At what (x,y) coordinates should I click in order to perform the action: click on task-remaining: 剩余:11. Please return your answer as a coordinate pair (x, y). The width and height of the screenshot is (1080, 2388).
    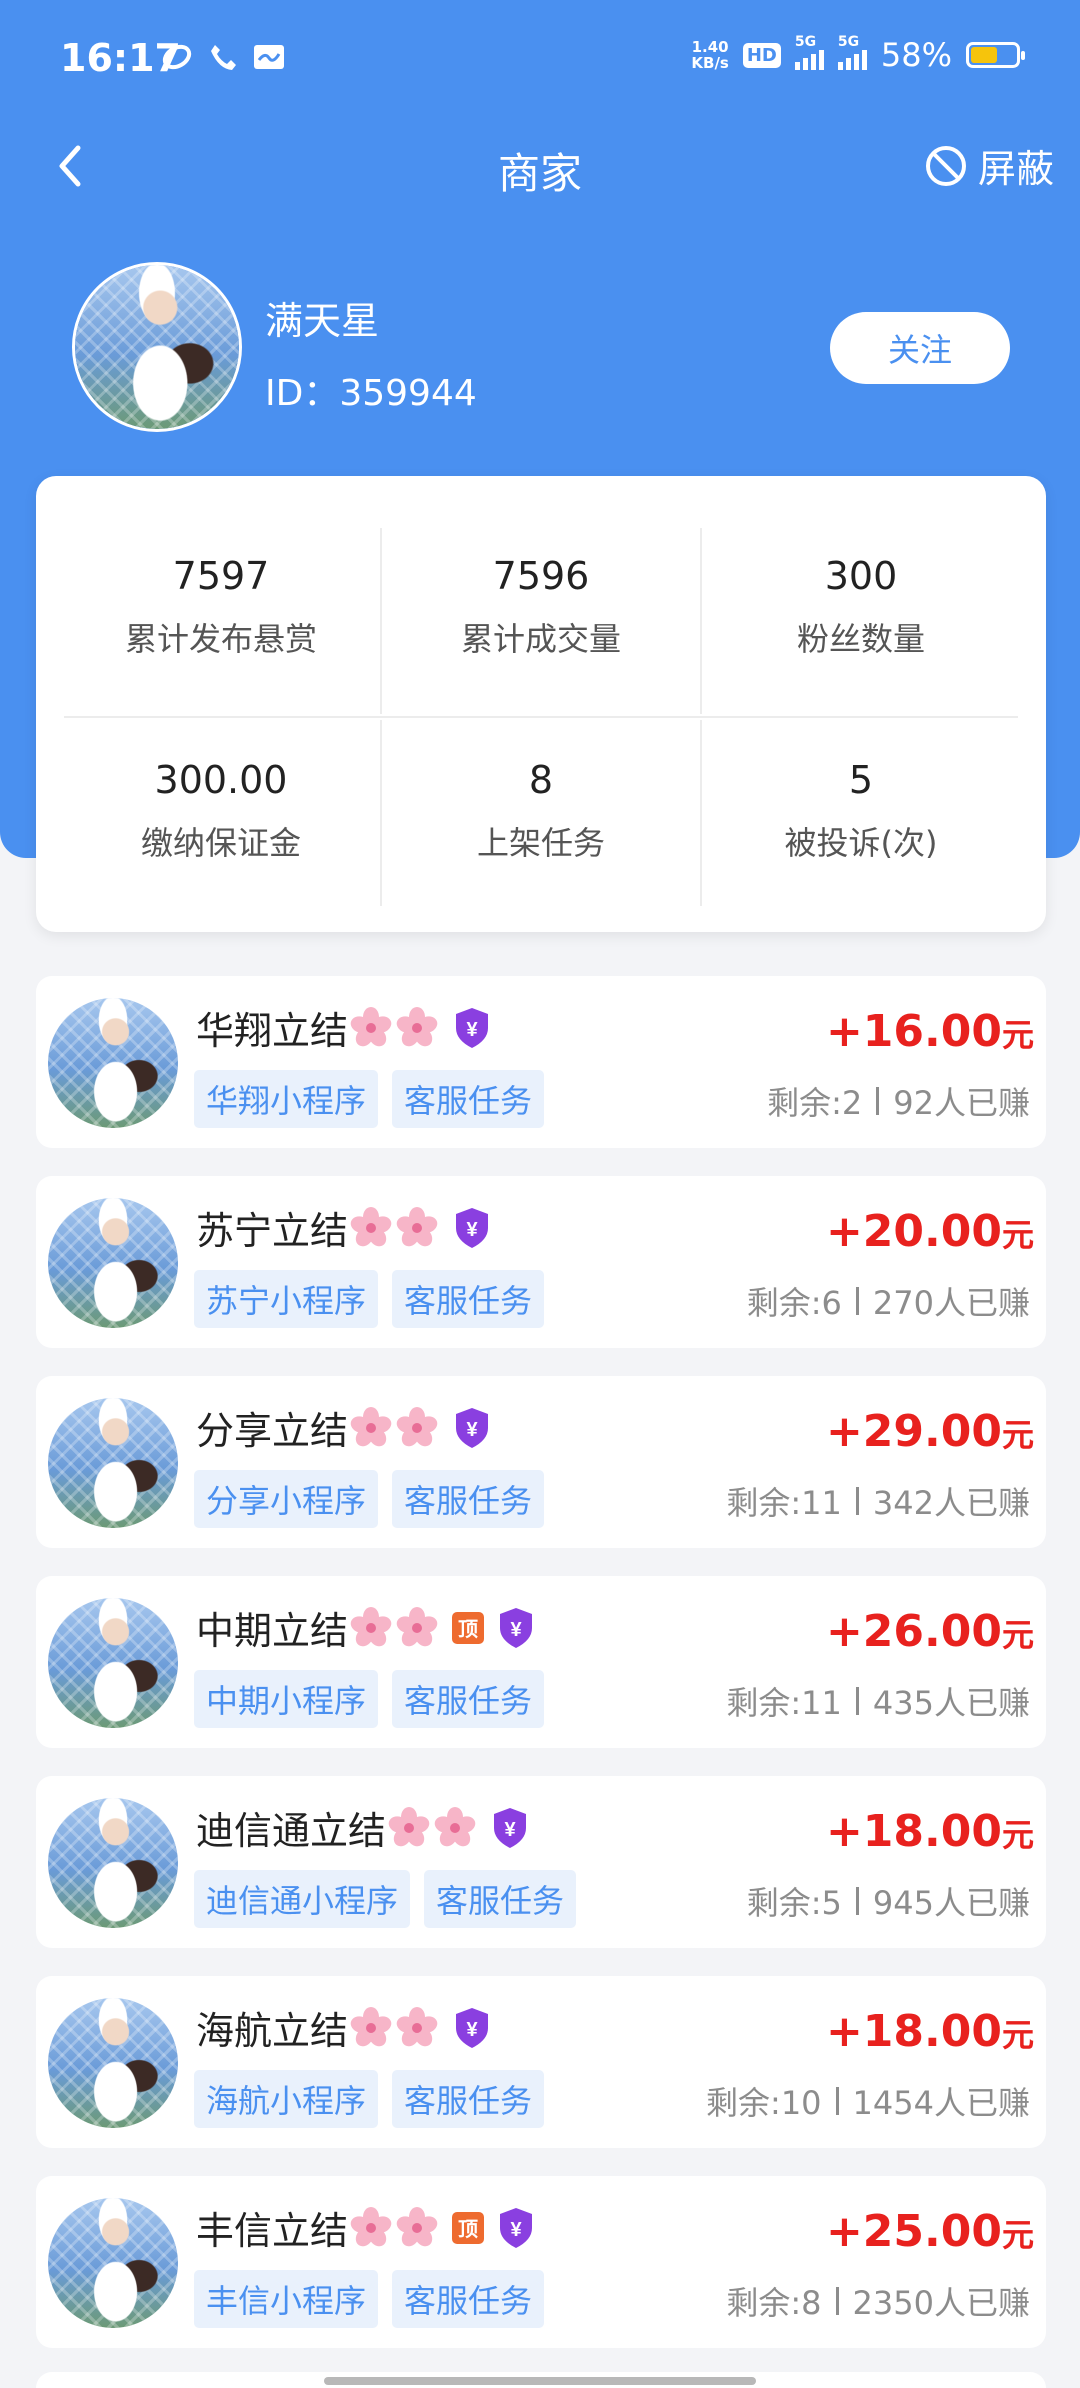
    Looking at the image, I should click on (784, 1503).